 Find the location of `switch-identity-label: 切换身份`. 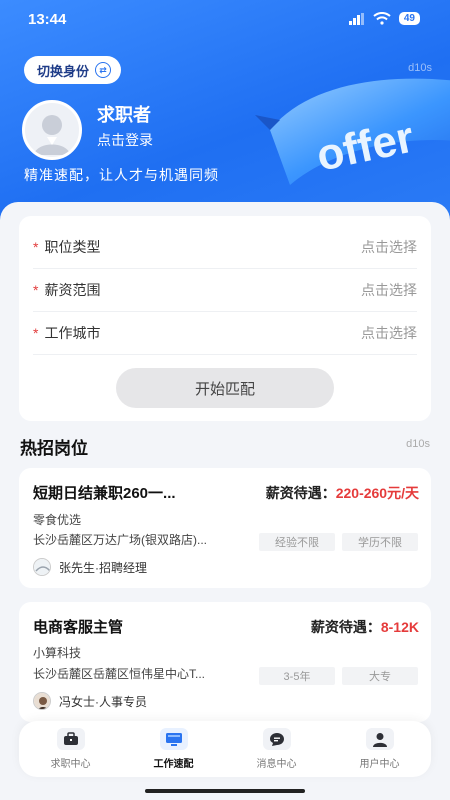

switch-identity-label: 切换身份 is located at coordinates (63, 71).